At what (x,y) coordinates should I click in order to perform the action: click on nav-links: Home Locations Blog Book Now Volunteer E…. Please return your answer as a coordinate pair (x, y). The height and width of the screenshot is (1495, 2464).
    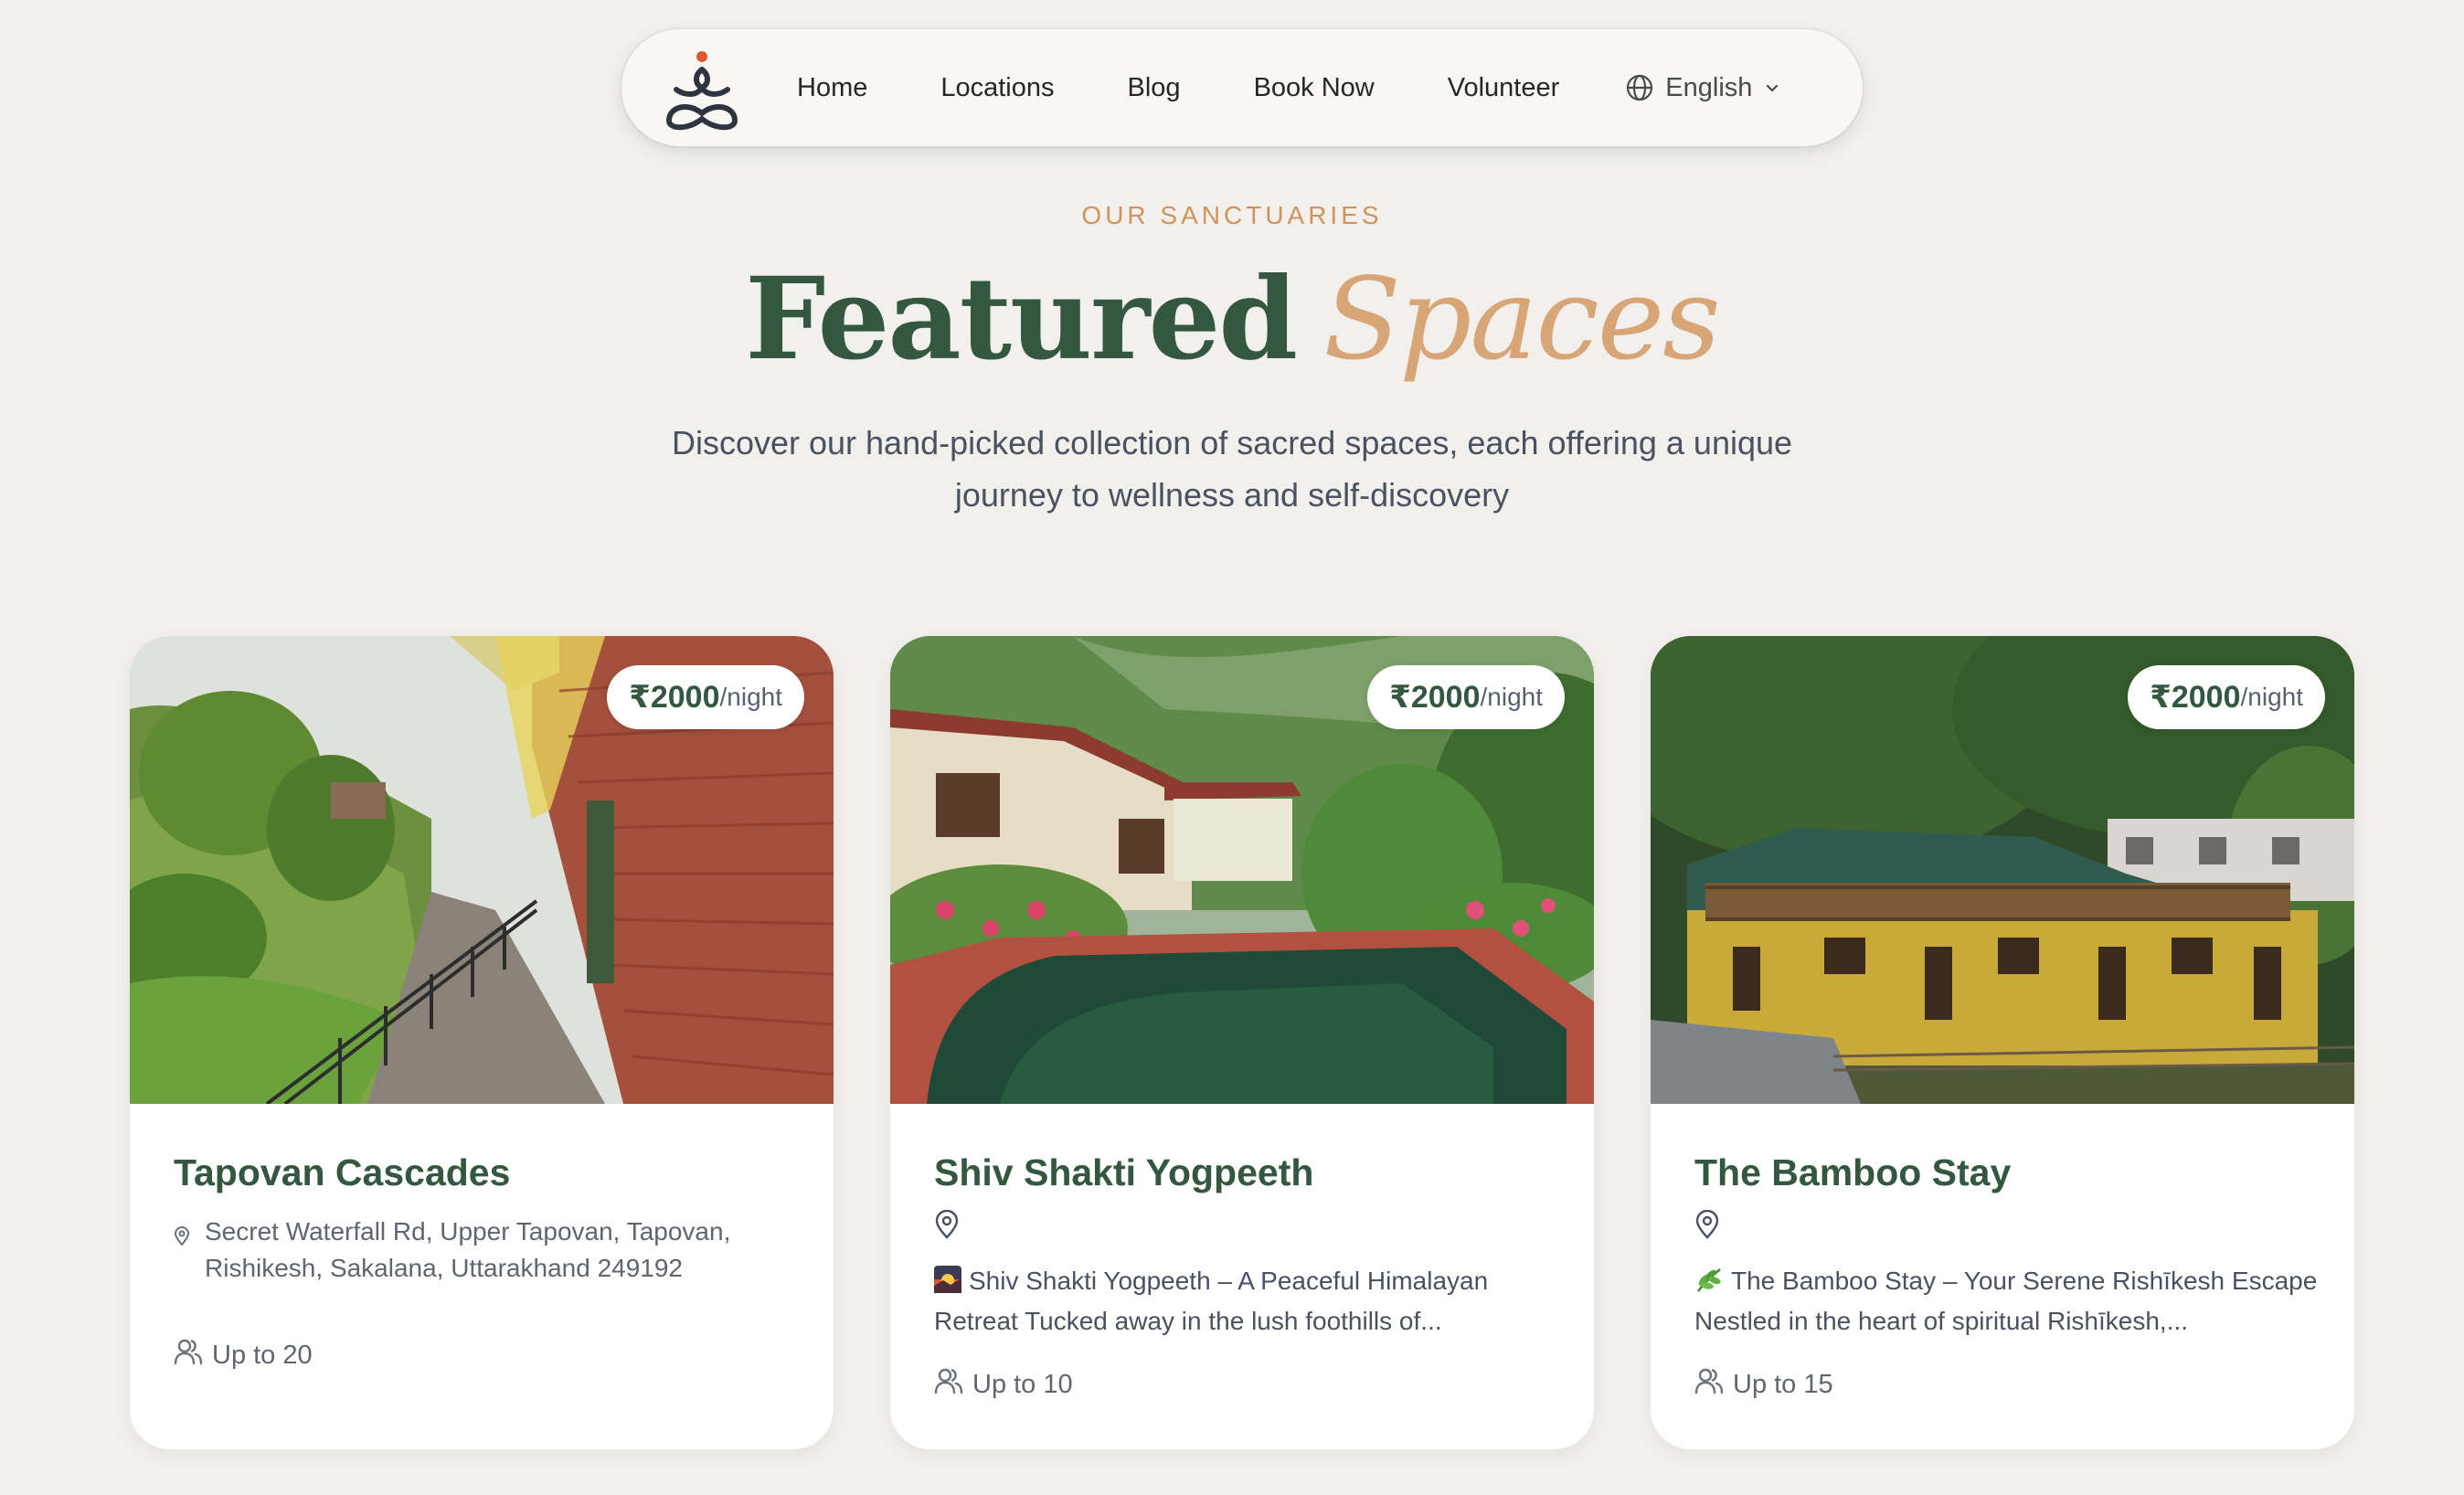
    Looking at the image, I should click on (1289, 88).